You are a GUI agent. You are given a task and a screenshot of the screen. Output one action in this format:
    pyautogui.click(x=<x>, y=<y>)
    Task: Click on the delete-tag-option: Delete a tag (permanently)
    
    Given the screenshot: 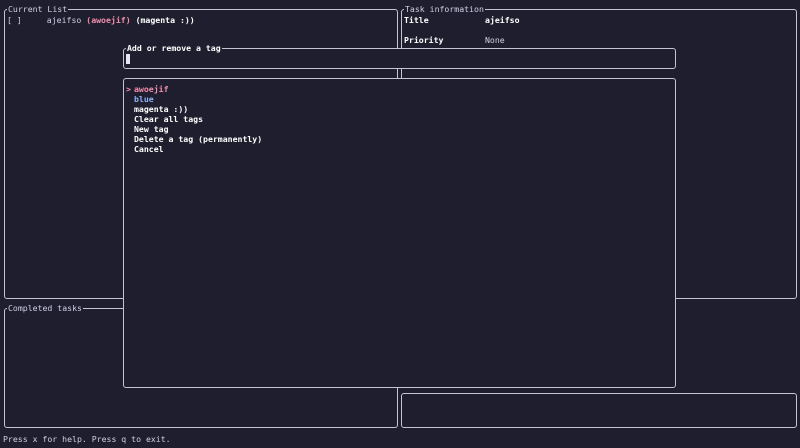 What is the action you would take?
    pyautogui.click(x=198, y=139)
    